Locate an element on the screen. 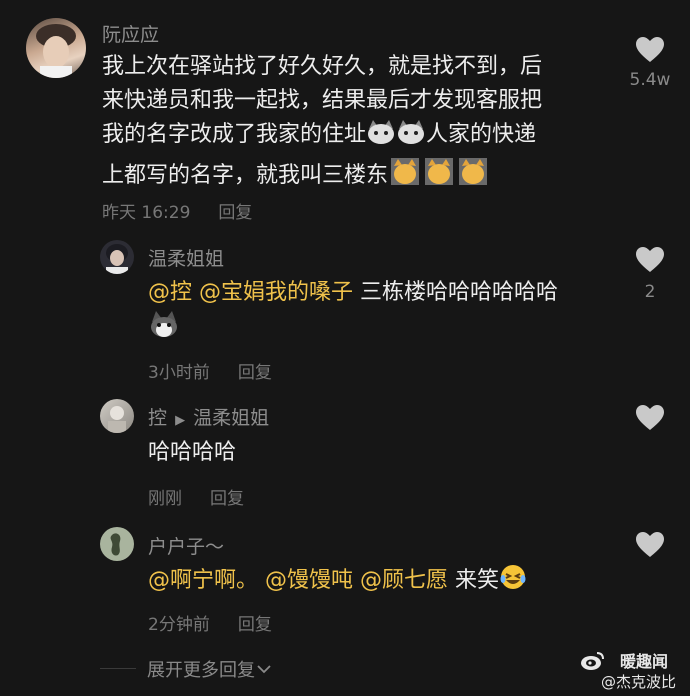 The image size is (690, 696). expand-replies-button: 展开更多回复 is located at coordinates (209, 669).